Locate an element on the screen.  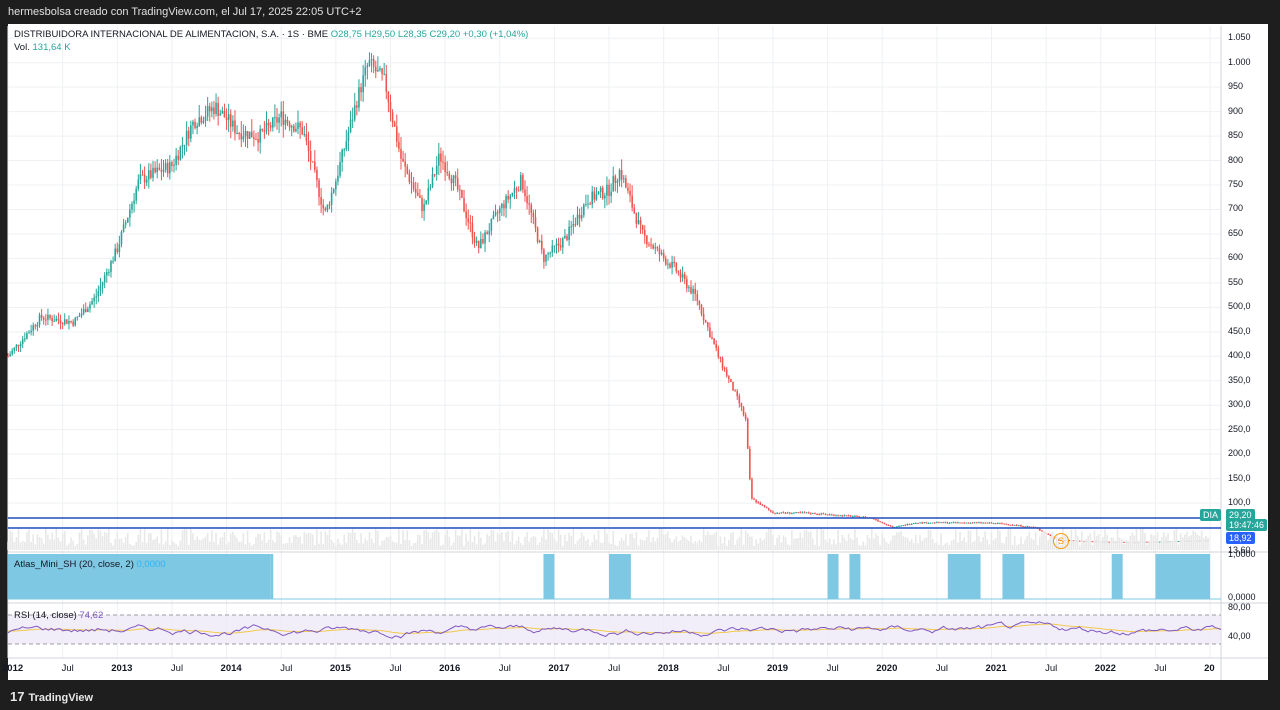
price-tick-label: 450,0 is located at coordinates (1239, 330).